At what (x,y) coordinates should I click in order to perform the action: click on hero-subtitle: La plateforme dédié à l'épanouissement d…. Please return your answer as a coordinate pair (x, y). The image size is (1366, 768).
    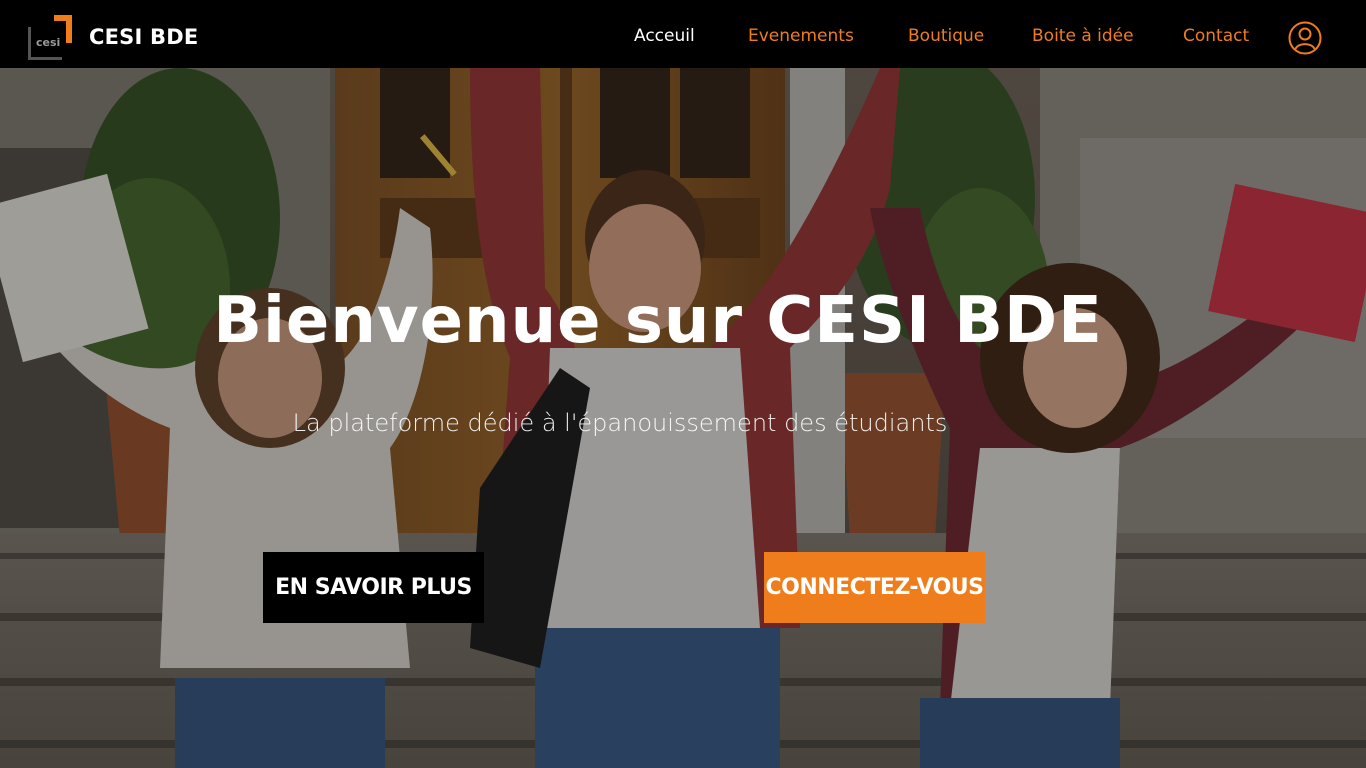
    Looking at the image, I should click on (620, 423).